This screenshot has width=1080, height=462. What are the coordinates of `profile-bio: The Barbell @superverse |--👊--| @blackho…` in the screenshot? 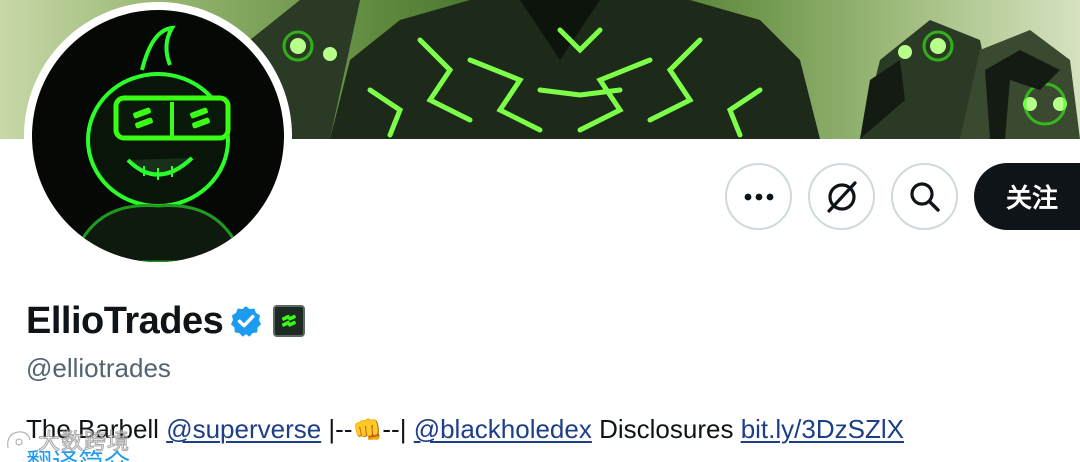 It's located at (465, 430).